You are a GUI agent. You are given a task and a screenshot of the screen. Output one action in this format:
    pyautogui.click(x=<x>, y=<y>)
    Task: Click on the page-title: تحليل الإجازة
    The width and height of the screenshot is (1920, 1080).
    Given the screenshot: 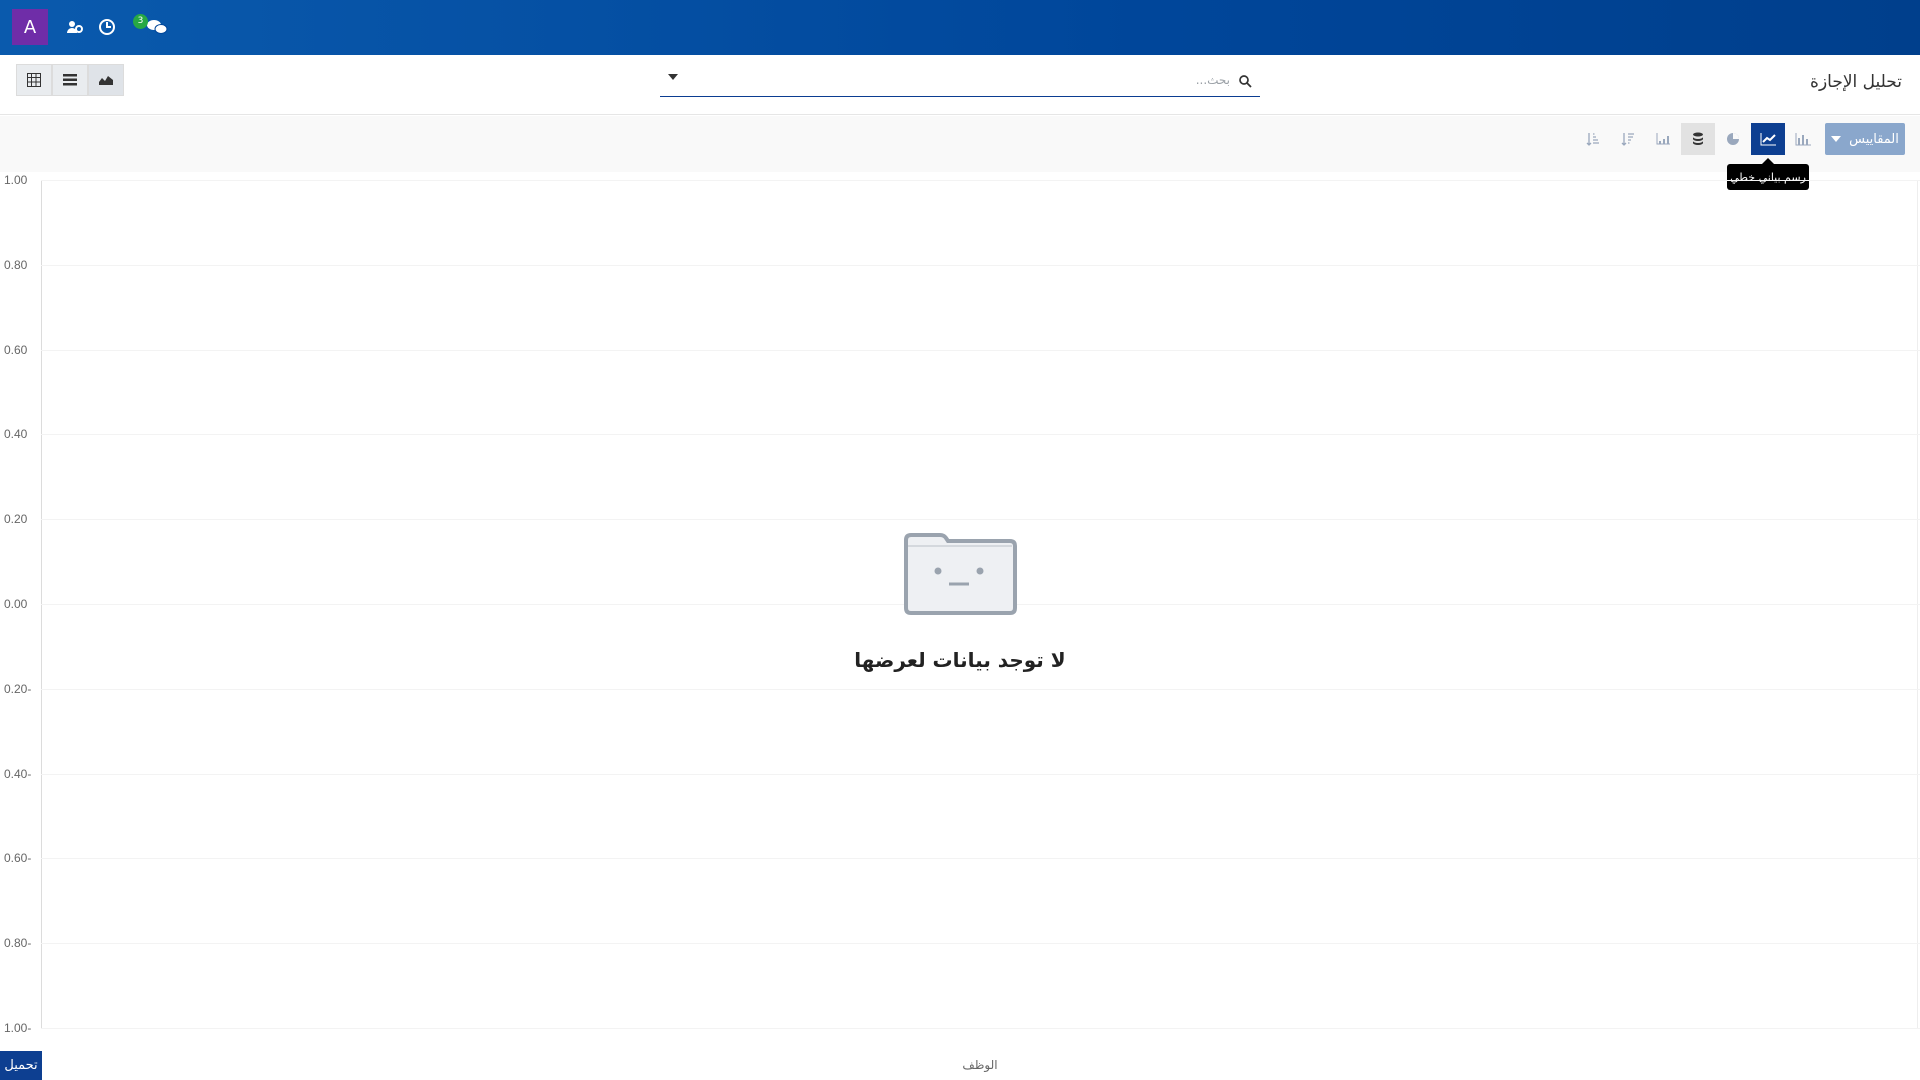 What is the action you would take?
    pyautogui.click(x=1856, y=82)
    